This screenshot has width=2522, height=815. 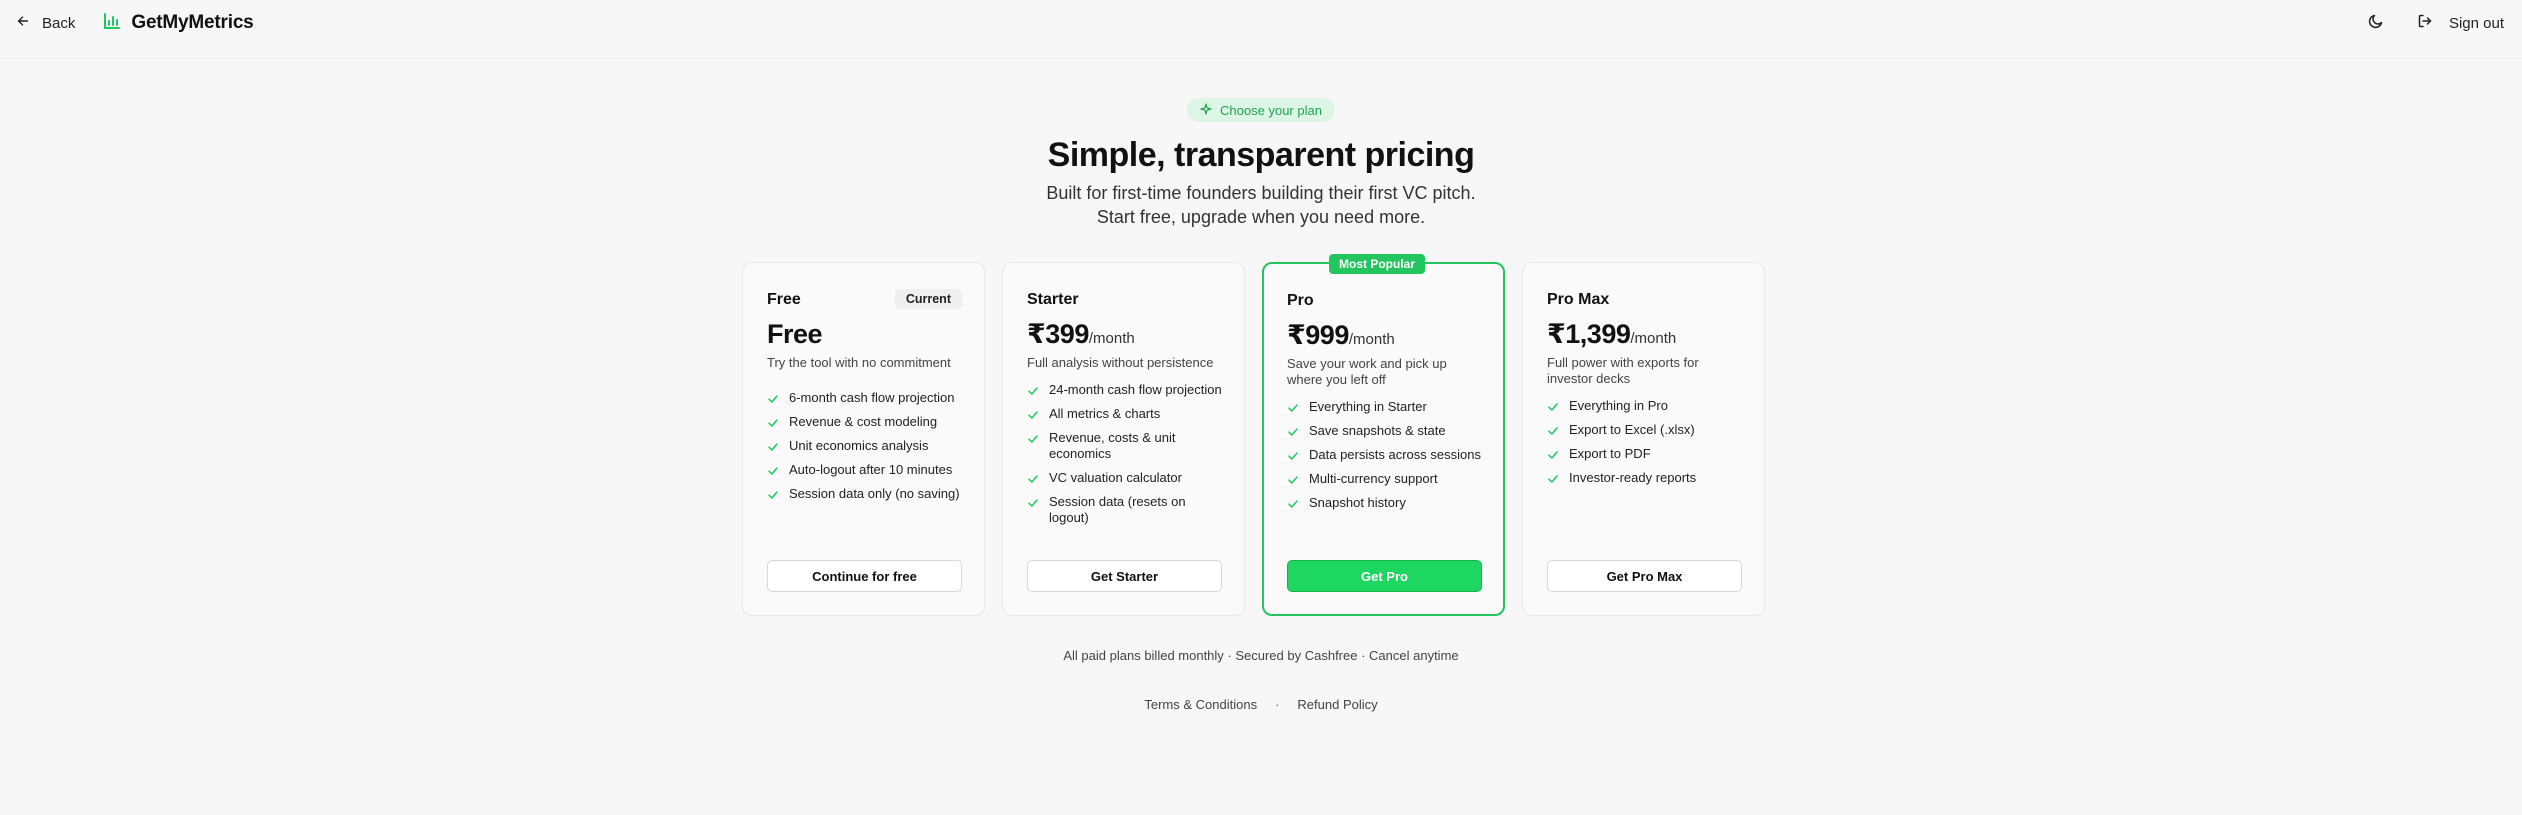 What do you see at coordinates (2476, 23) in the screenshot?
I see `sign-out-label: Sign out` at bounding box center [2476, 23].